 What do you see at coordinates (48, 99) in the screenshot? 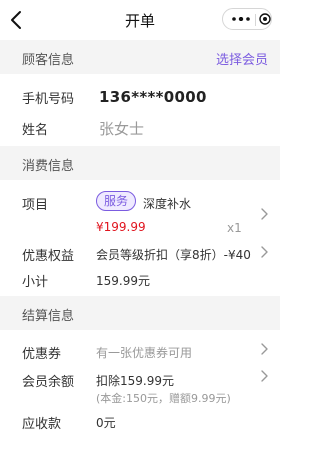
I see `phone-label: 手机号码` at bounding box center [48, 99].